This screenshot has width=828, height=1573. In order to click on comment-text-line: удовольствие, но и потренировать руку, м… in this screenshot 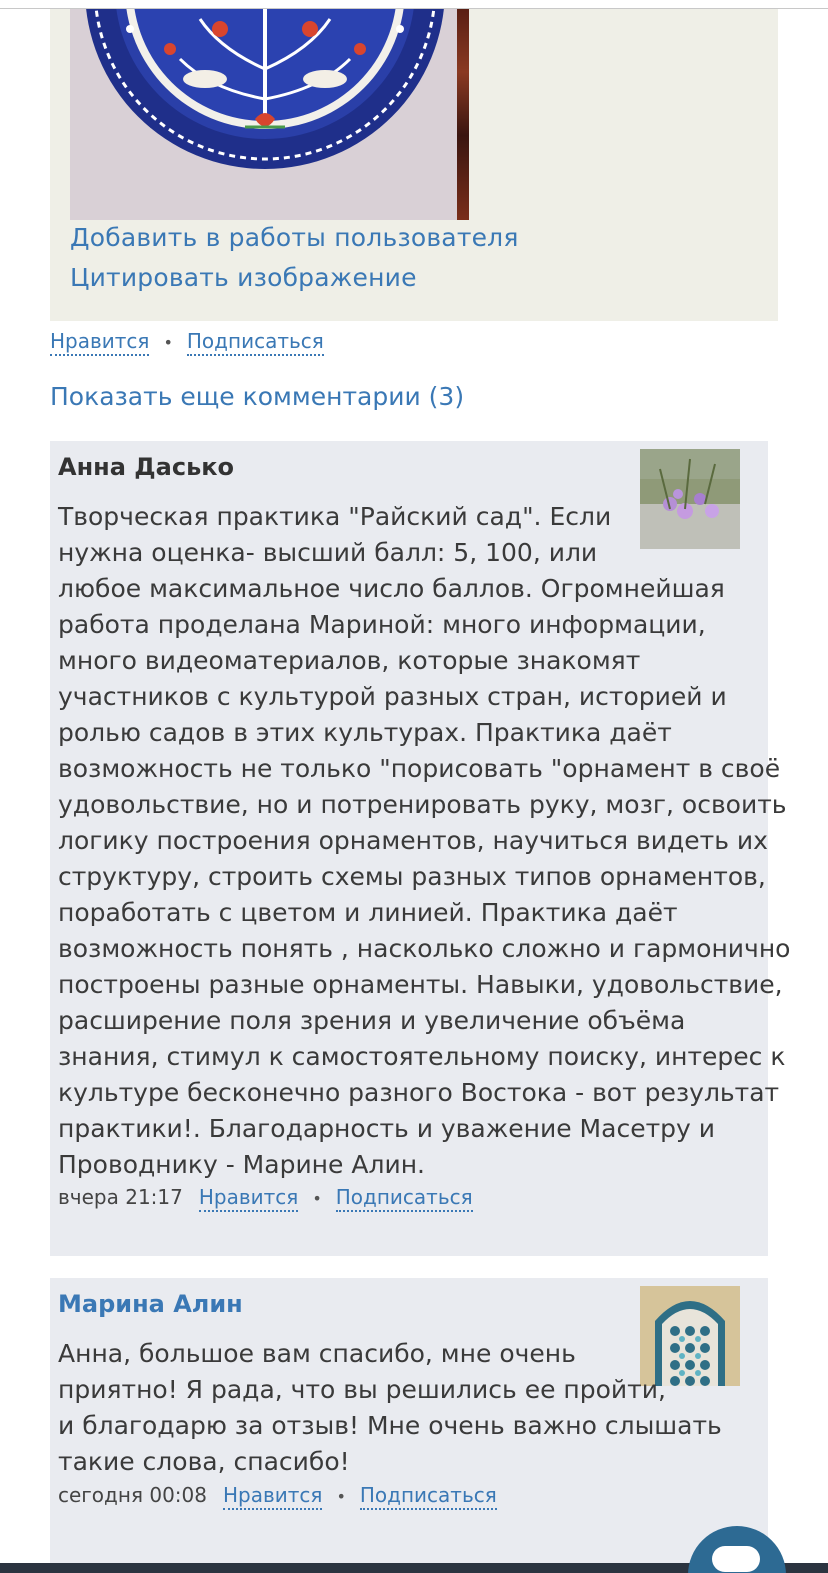, I will do `click(422, 804)`.